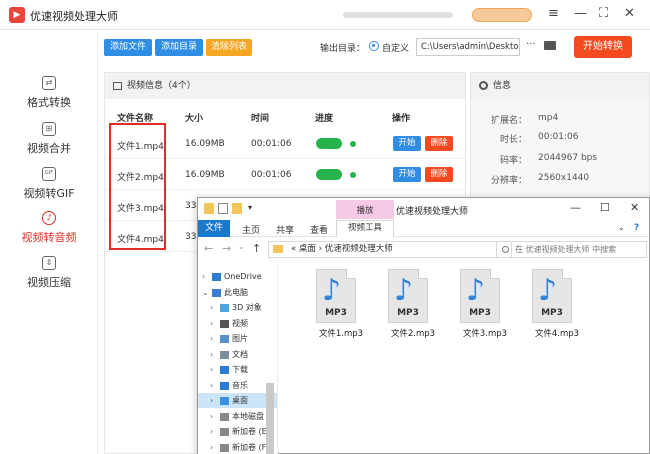 Image resolution: width=650 pixels, height=454 pixels. Describe the element at coordinates (49, 273) in the screenshot. I see `sidebar-item-compress: ⇕ 视频压缩` at that location.